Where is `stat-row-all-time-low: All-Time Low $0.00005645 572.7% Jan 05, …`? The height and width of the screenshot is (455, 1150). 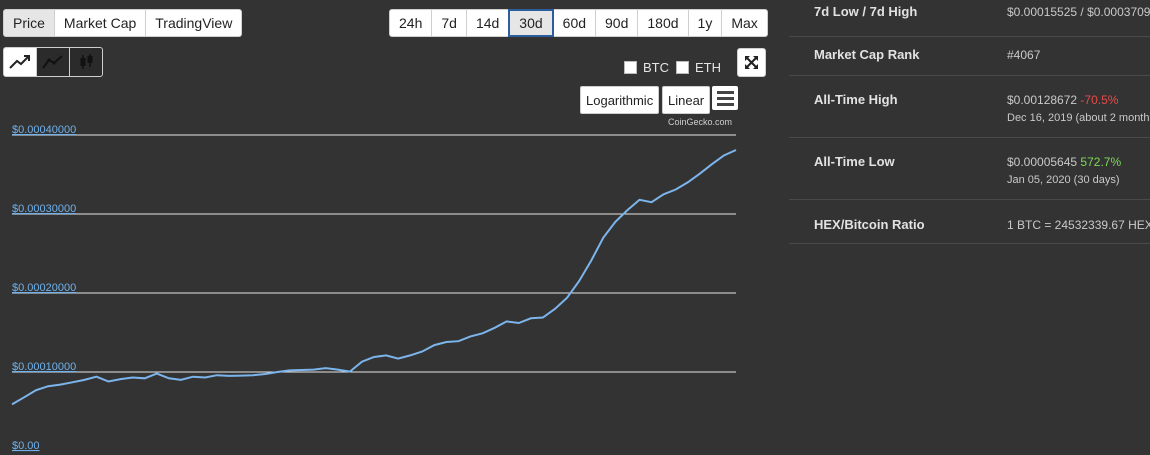 stat-row-all-time-low: All-Time Low $0.00005645 572.7% Jan 05, … is located at coordinates (969, 169).